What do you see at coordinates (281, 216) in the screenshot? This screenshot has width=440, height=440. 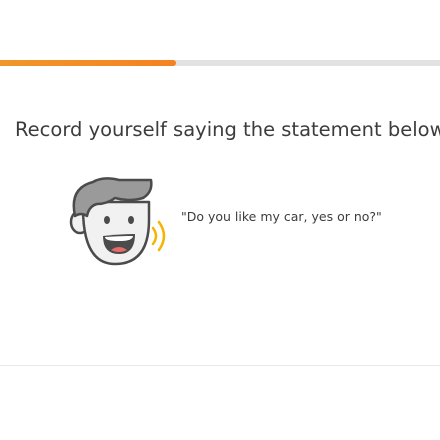 I see `statement-text: "Do you like my car, yes or no?"` at bounding box center [281, 216].